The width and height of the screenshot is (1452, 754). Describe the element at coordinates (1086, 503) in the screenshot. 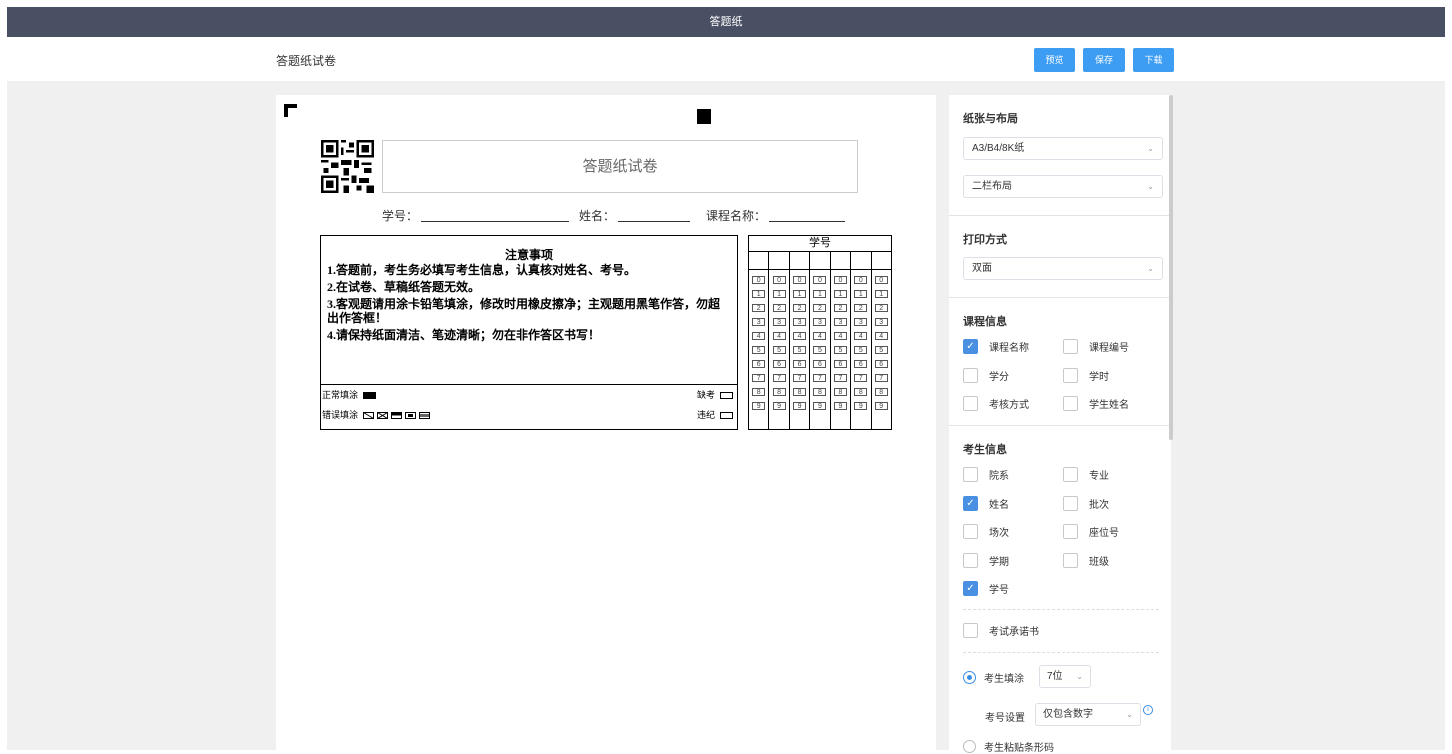

I see `checkbox-批次: 批次` at that location.